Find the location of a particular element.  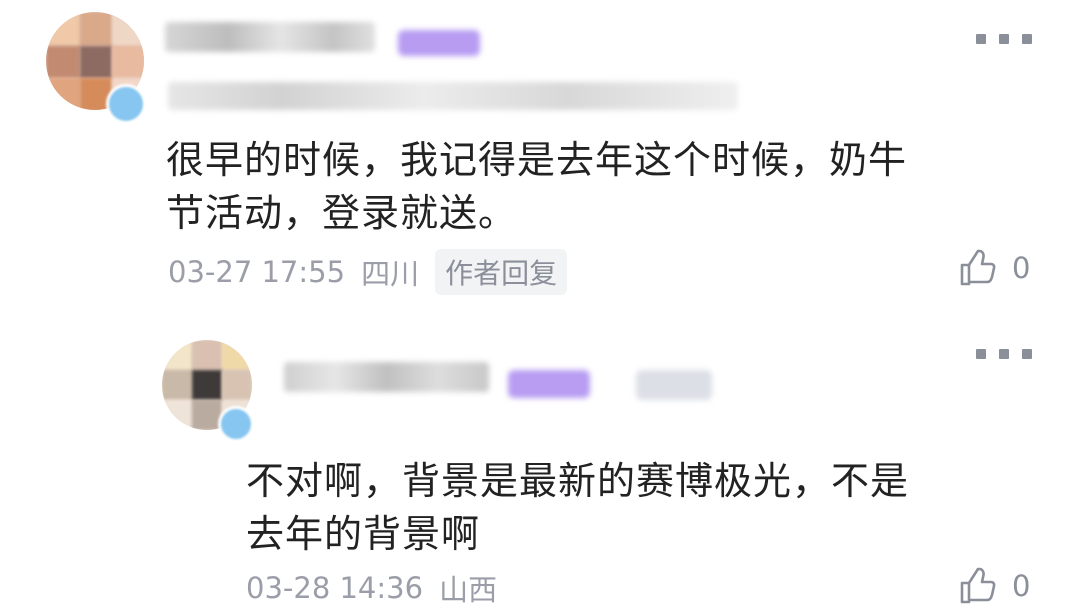

user-tag-badge is located at coordinates (674, 385).